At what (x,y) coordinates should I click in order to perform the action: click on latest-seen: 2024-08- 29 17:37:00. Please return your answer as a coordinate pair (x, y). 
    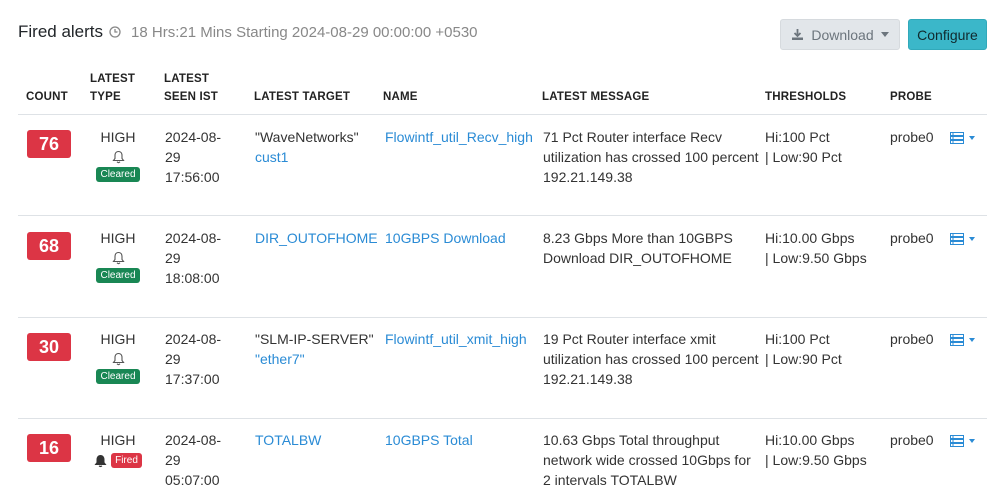
    Looking at the image, I should click on (193, 359).